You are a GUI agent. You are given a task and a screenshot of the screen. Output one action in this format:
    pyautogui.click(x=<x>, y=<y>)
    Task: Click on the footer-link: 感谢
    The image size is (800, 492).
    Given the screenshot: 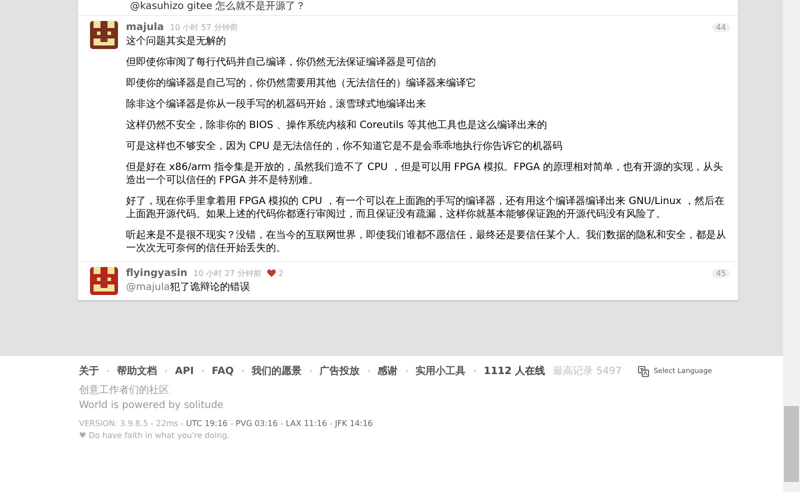 What is the action you would take?
    pyautogui.click(x=388, y=371)
    